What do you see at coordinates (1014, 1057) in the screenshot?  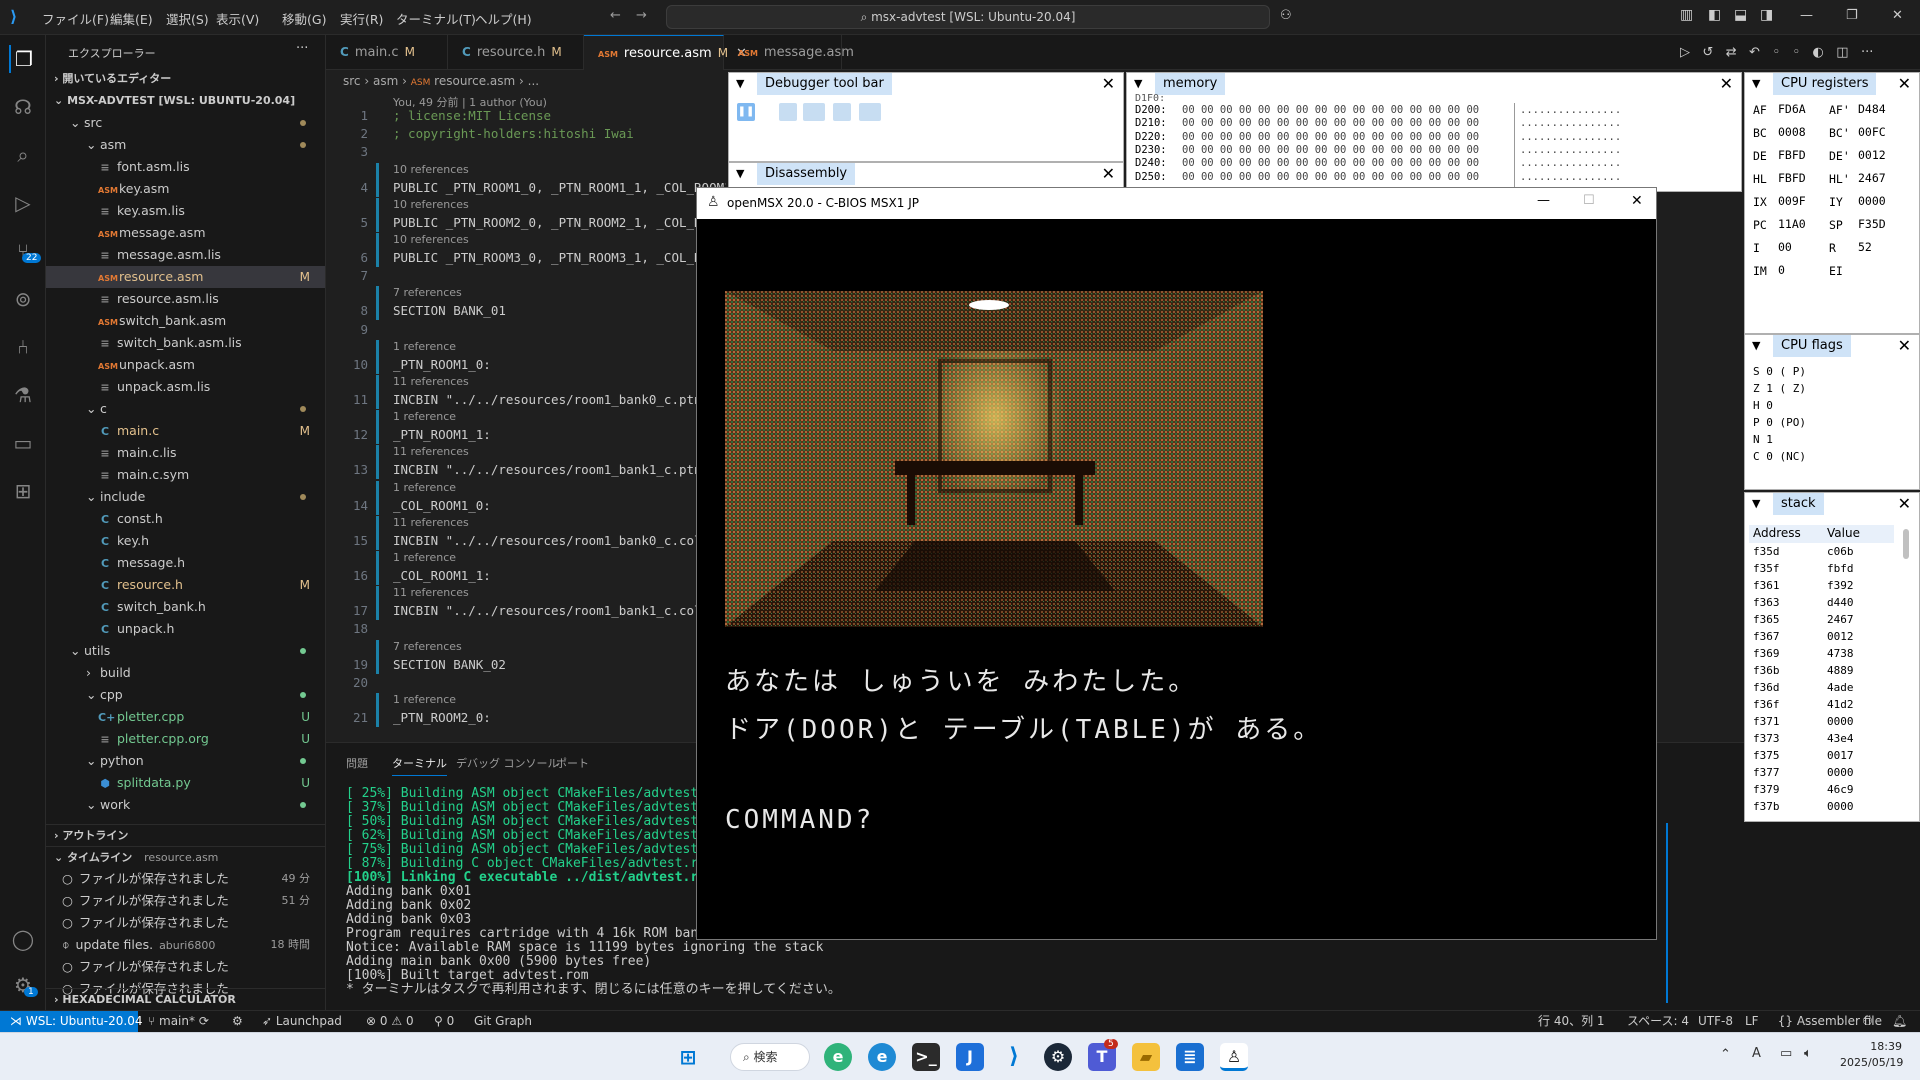 I see `vscode-icon: ⟩` at bounding box center [1014, 1057].